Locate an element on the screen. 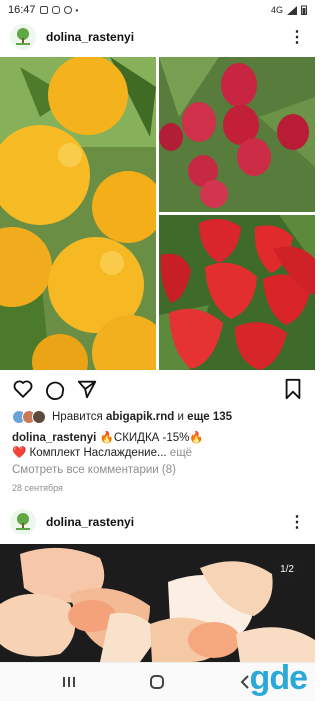 The image size is (320, 701). bookmark-icon is located at coordinates (293, 389).